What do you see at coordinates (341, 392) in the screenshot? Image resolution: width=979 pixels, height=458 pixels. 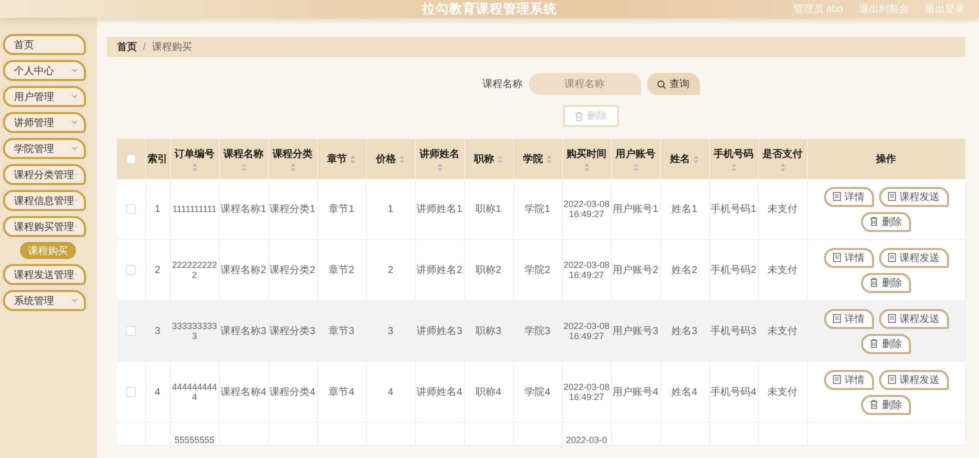 I see `table-cell: 章节4` at bounding box center [341, 392].